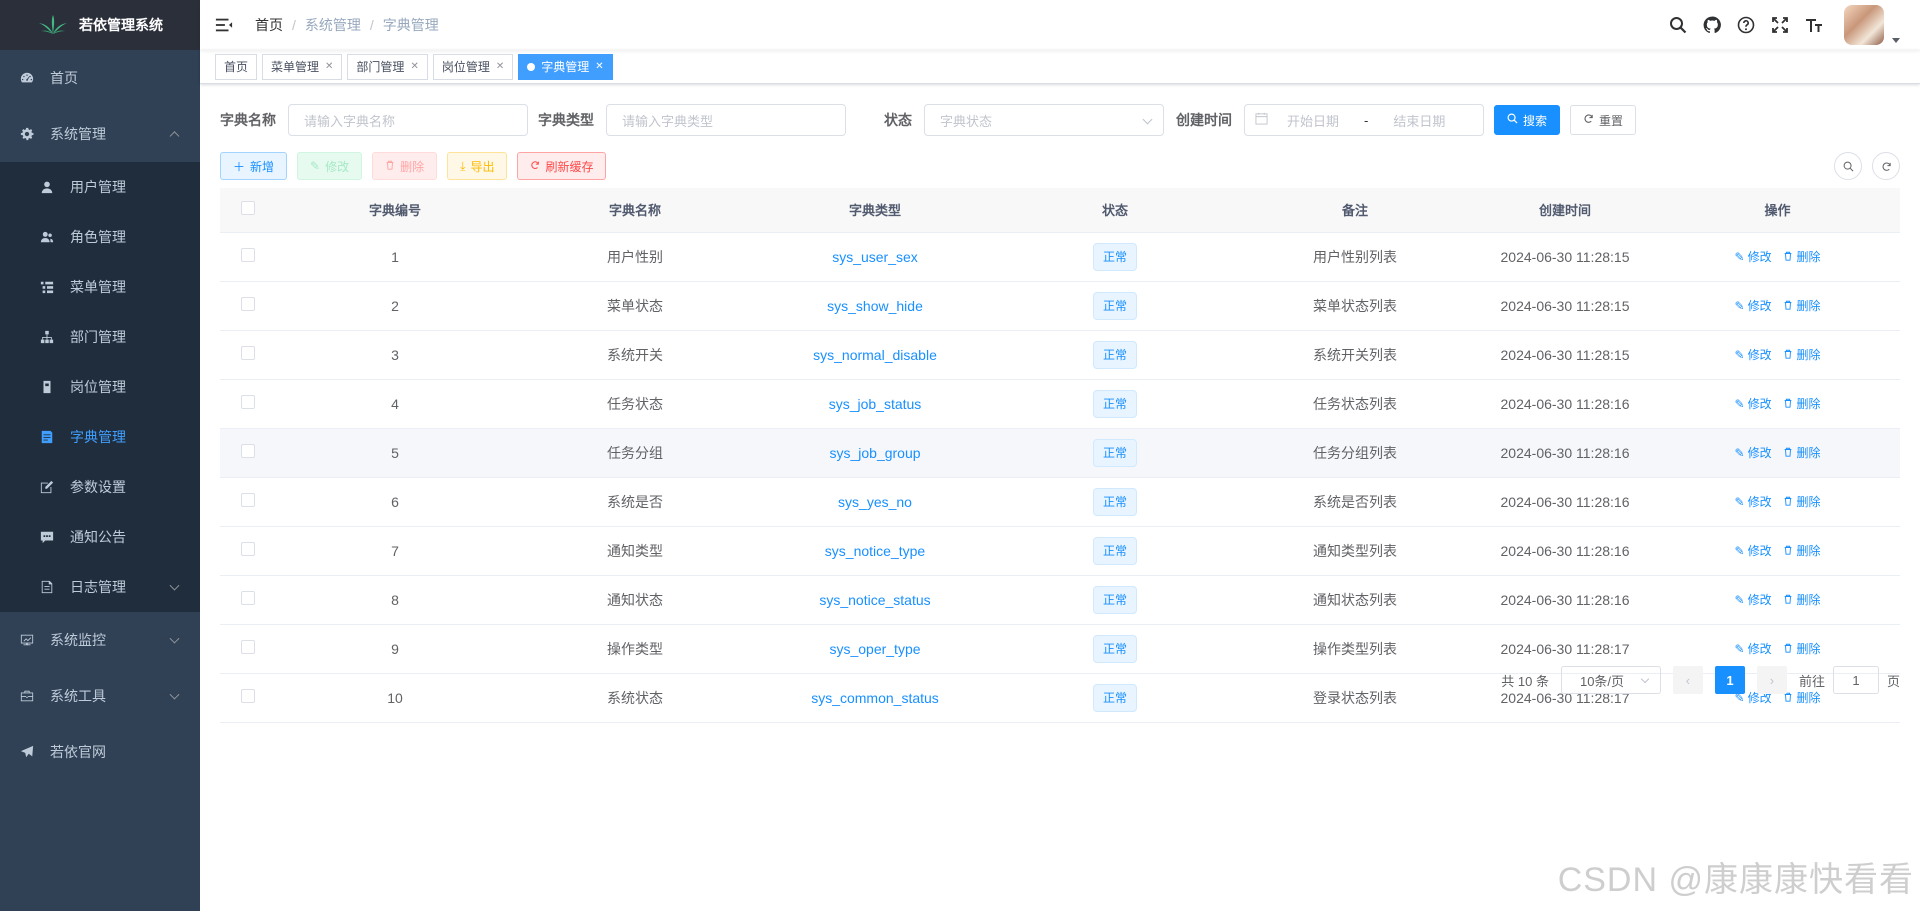  I want to click on dict-type-input: 请输入字典类型, so click(726, 120).